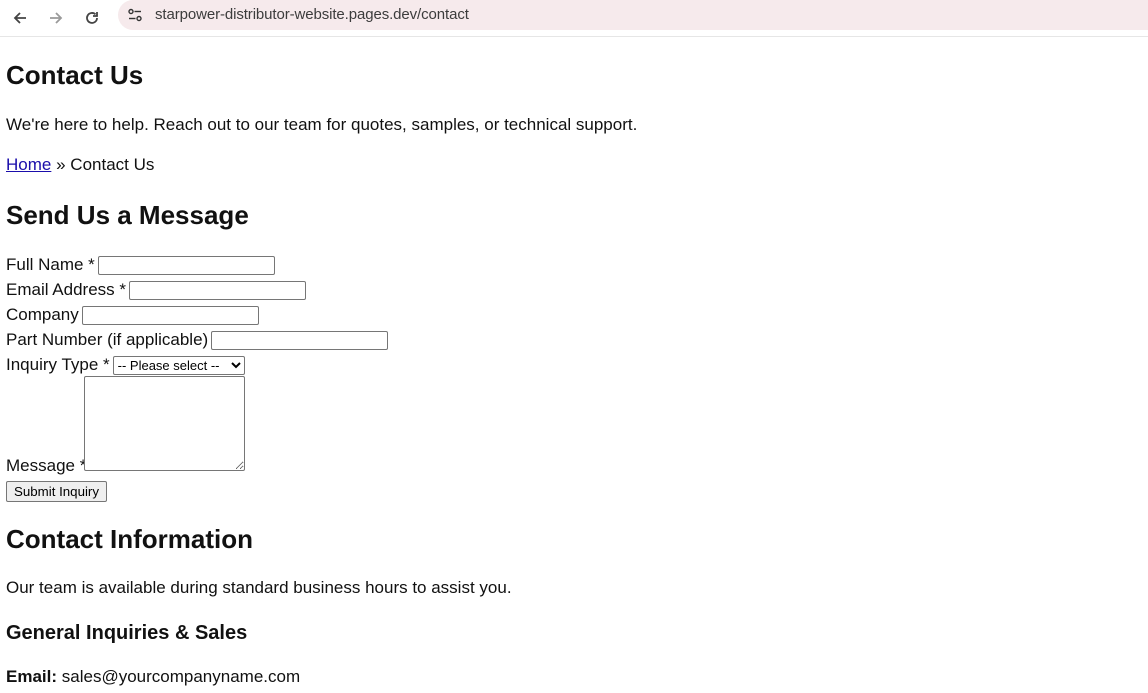 The height and width of the screenshot is (693, 1148). What do you see at coordinates (129, 539) in the screenshot?
I see `contact-info-heading: Contact Information` at bounding box center [129, 539].